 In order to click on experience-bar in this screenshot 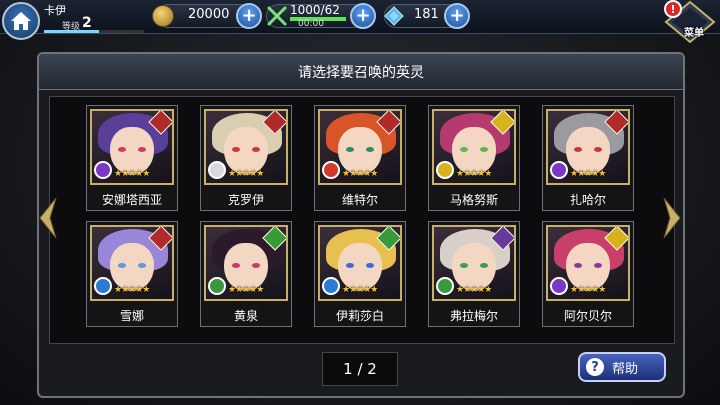, I will do `click(94, 31)`.